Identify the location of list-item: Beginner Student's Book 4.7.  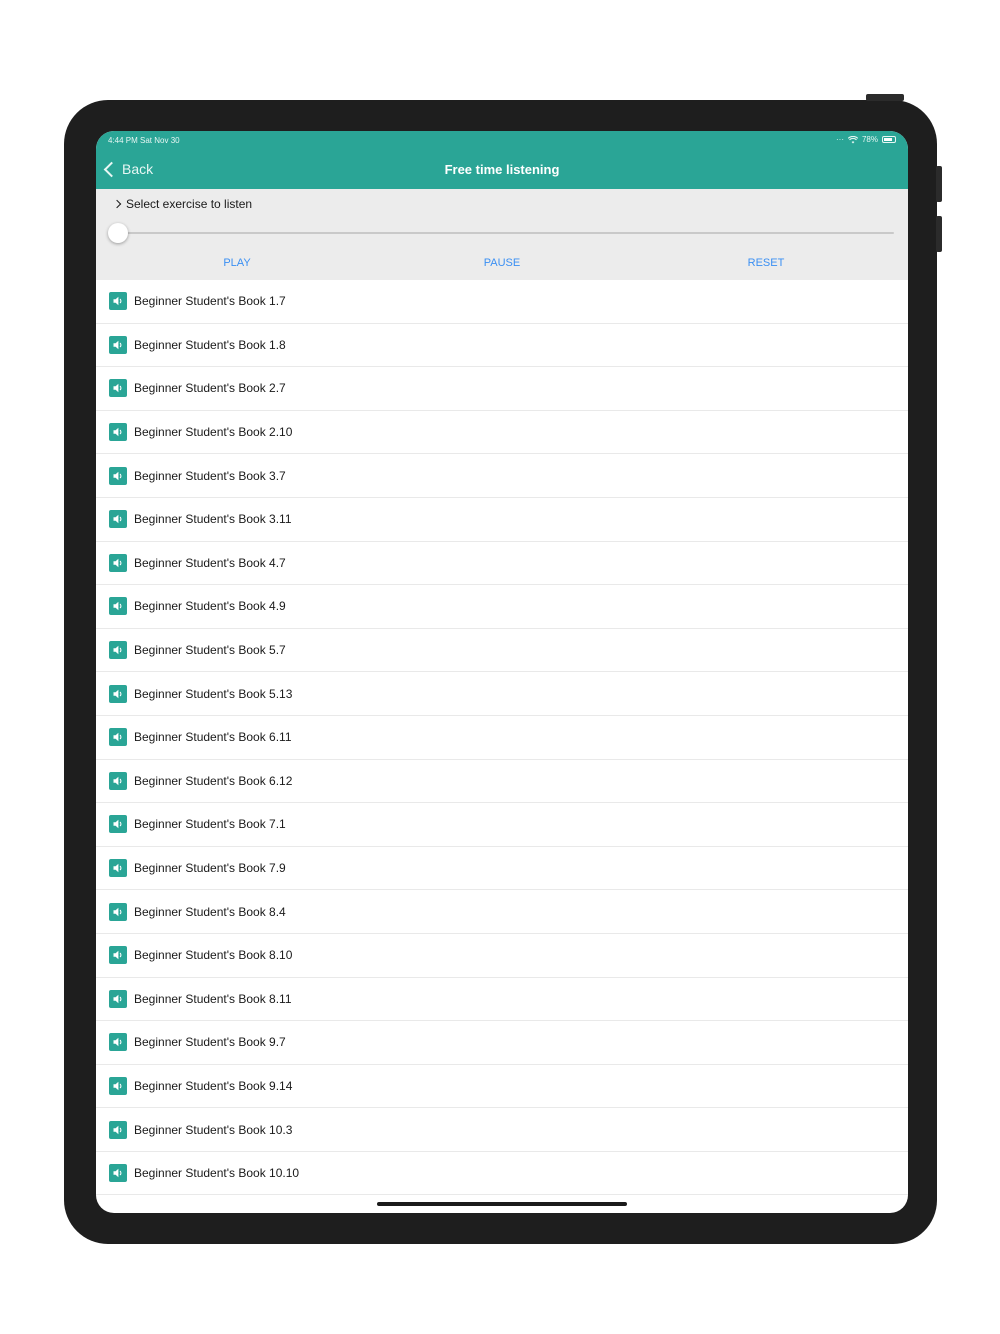
(502, 564).